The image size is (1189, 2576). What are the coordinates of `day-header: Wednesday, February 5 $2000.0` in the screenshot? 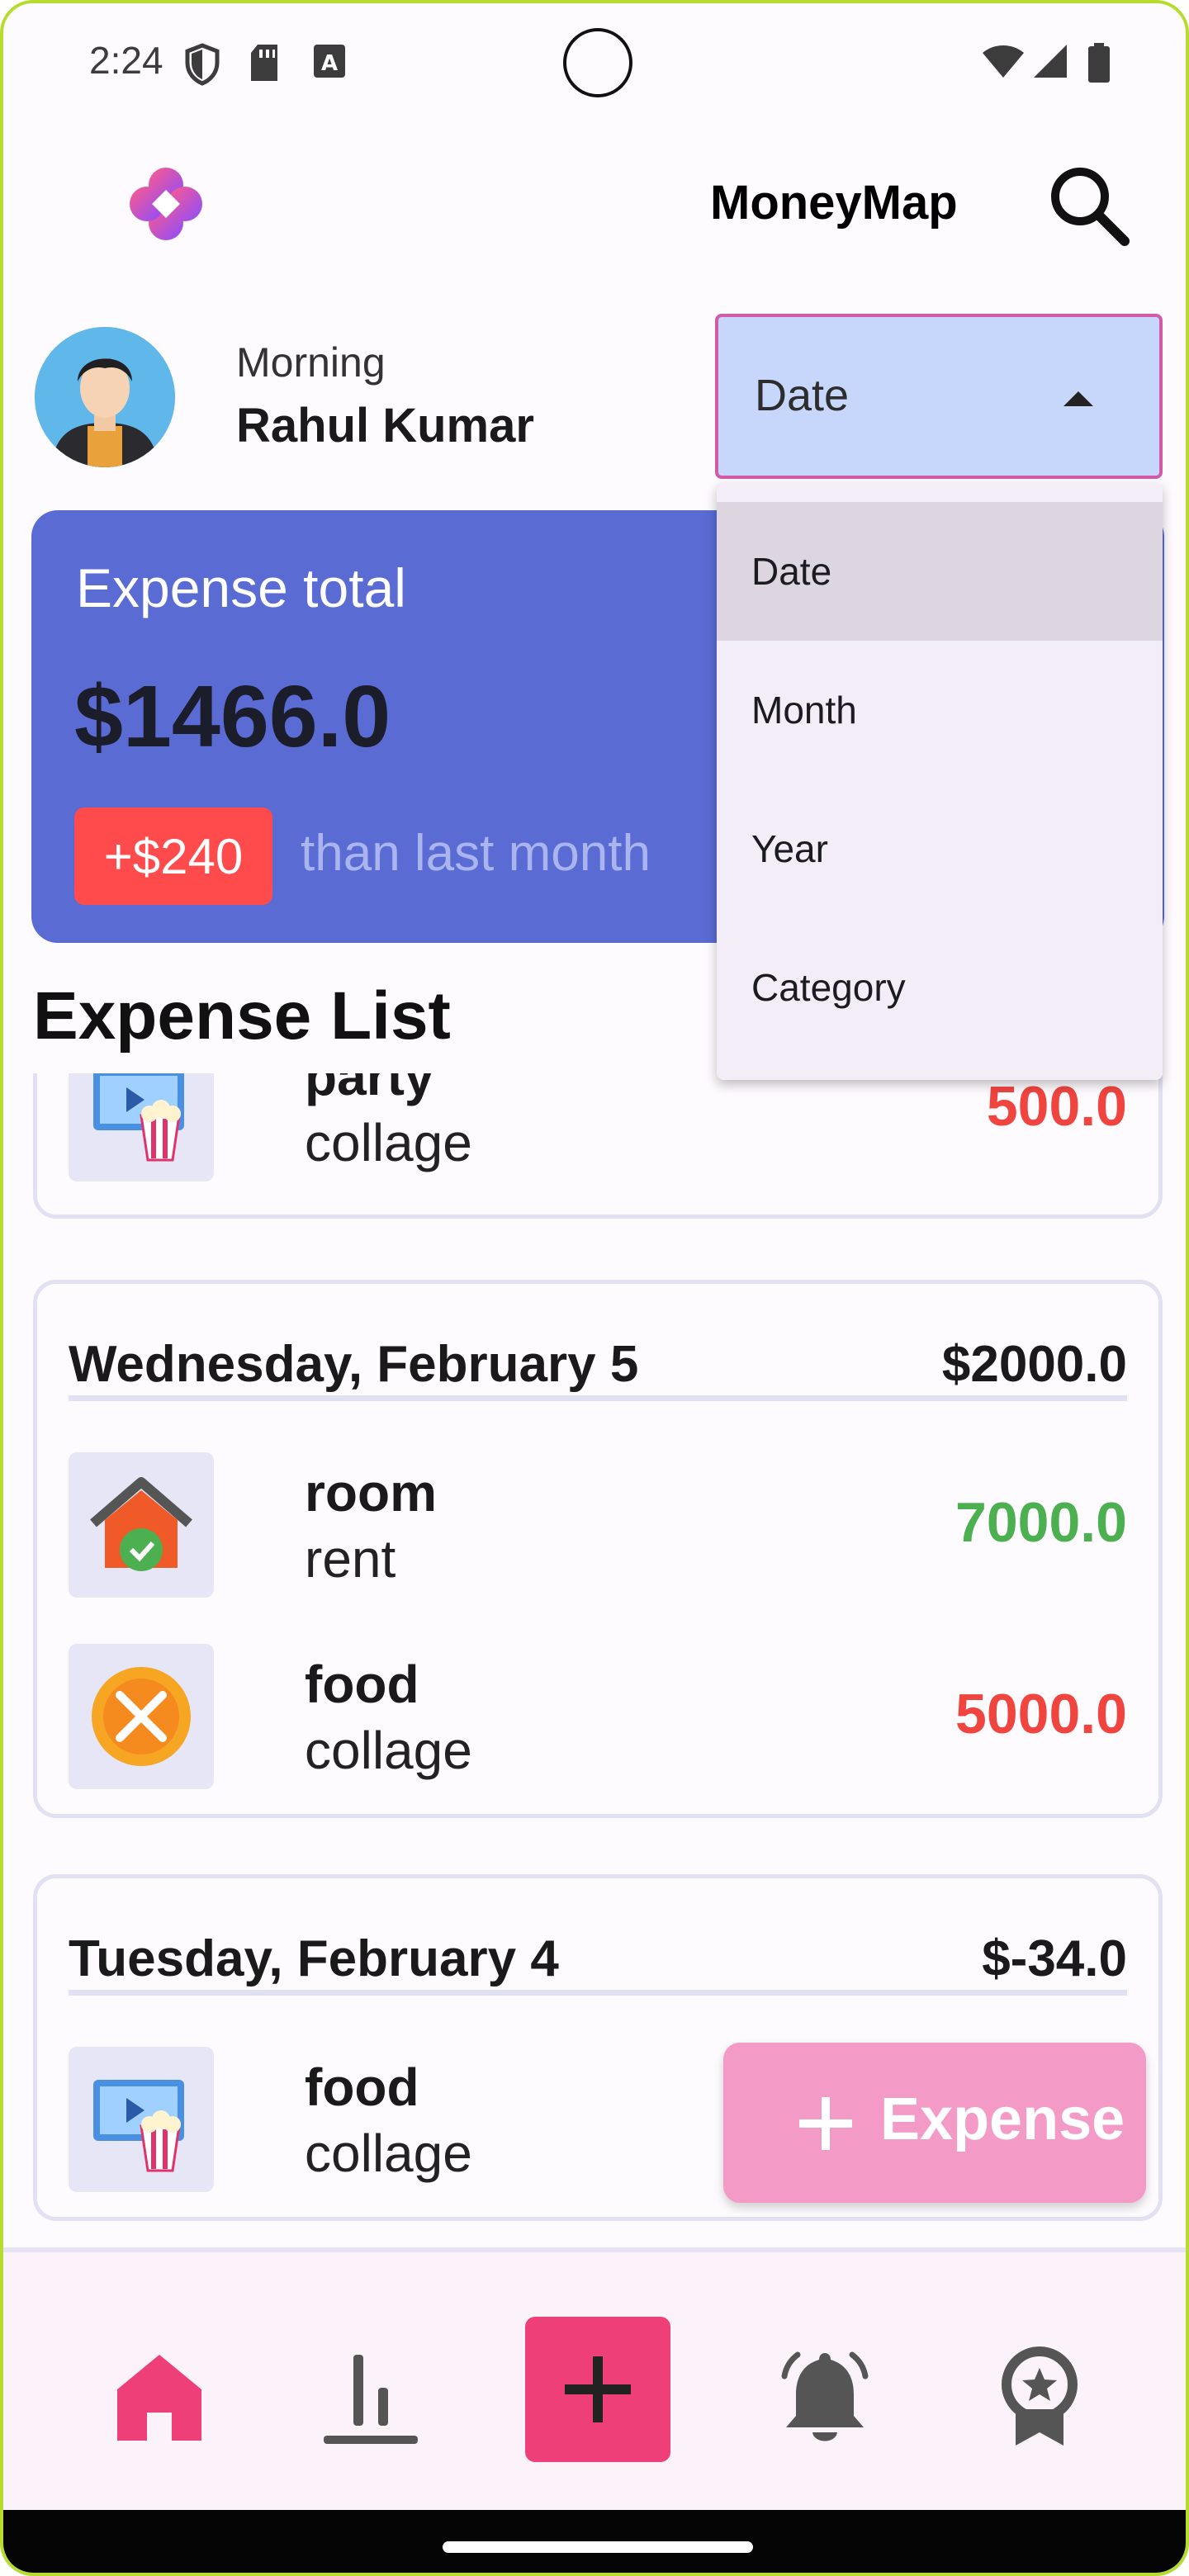 It's located at (598, 1368).